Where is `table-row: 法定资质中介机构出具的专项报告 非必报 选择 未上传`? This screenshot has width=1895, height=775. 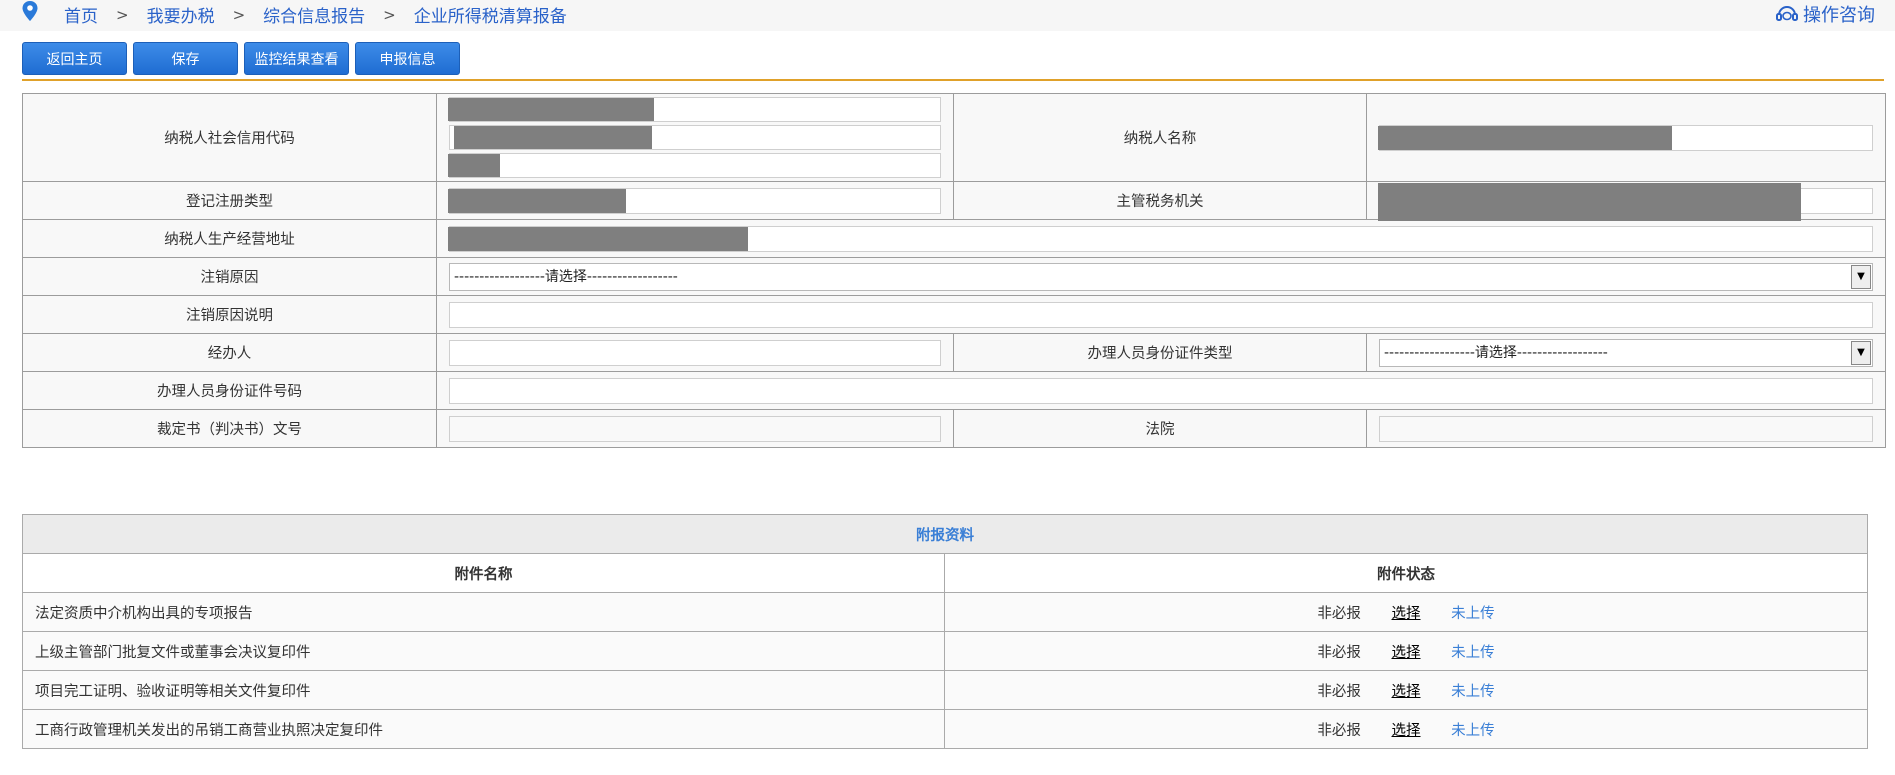 table-row: 法定资质中介机构出具的专项报告 非必报 选择 未上传 is located at coordinates (945, 612).